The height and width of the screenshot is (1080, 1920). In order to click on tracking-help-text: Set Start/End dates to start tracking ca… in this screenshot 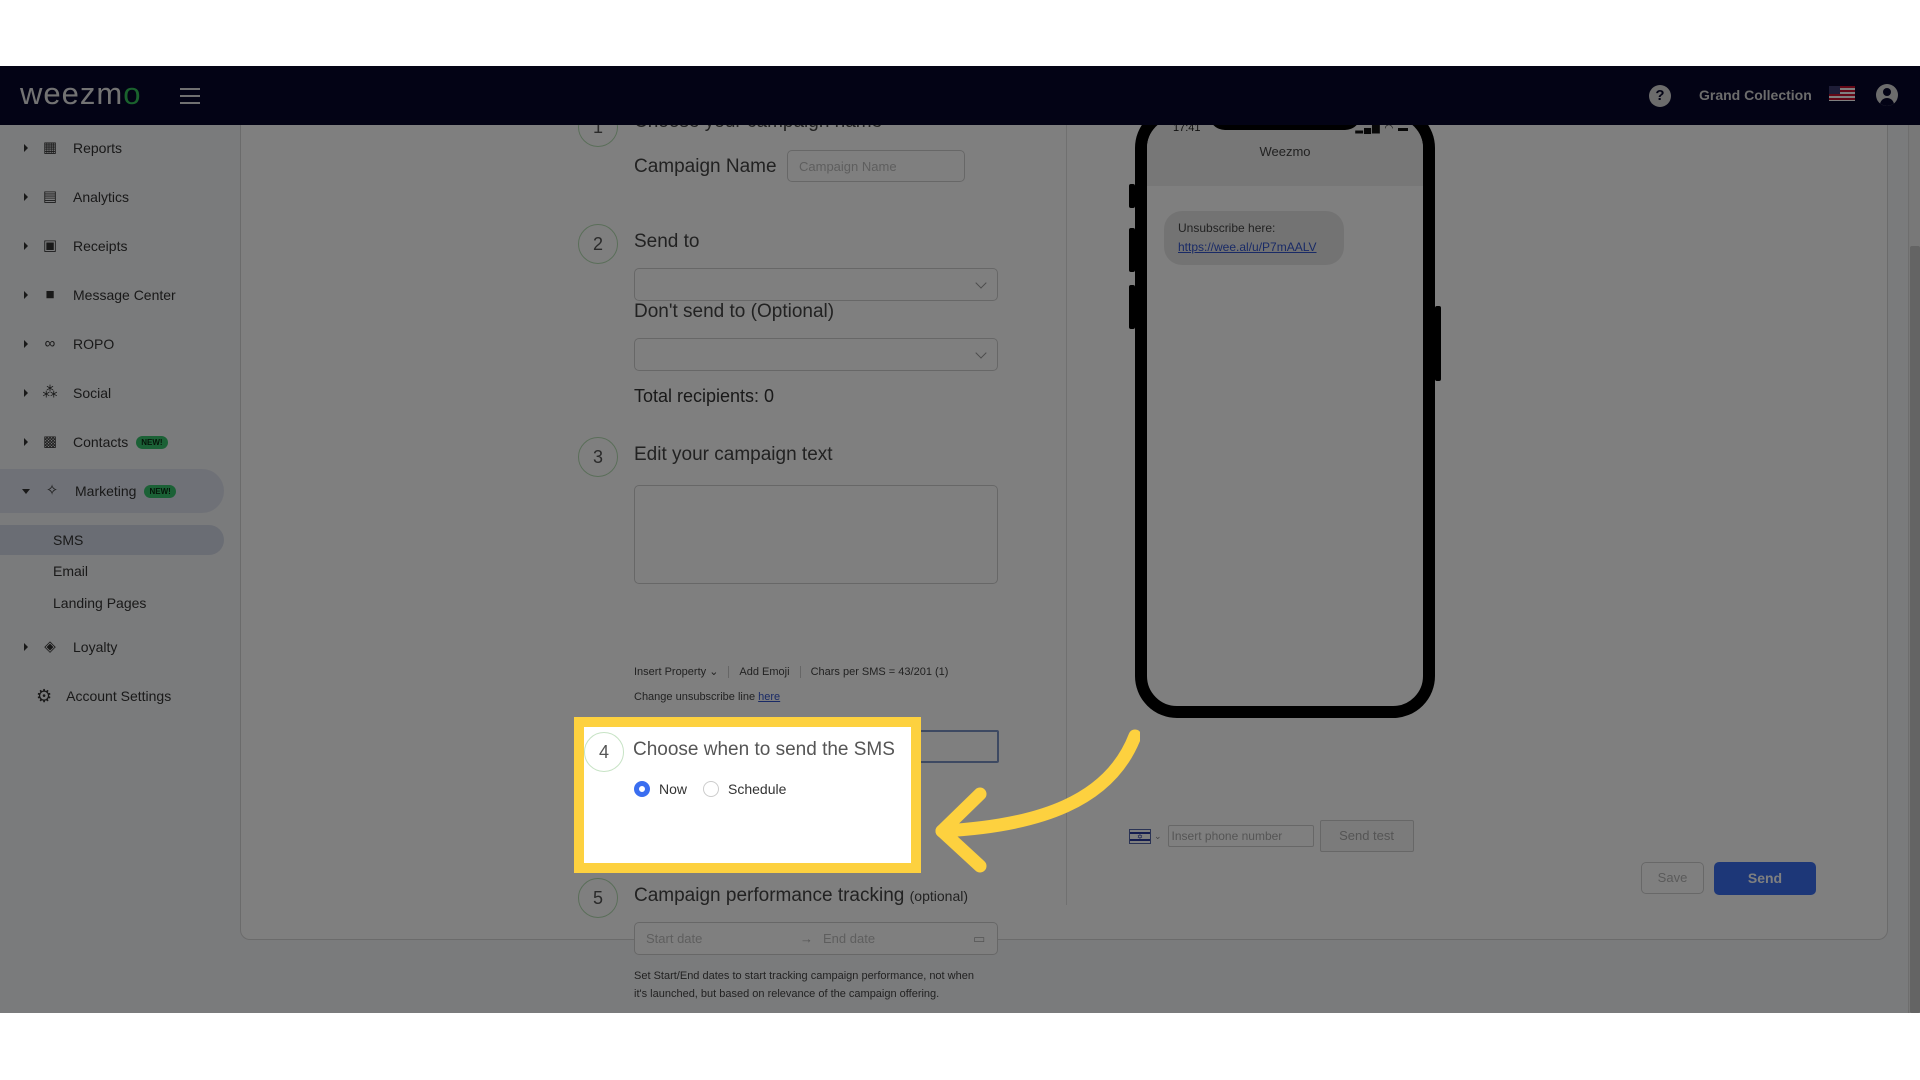, I will do `click(804, 985)`.